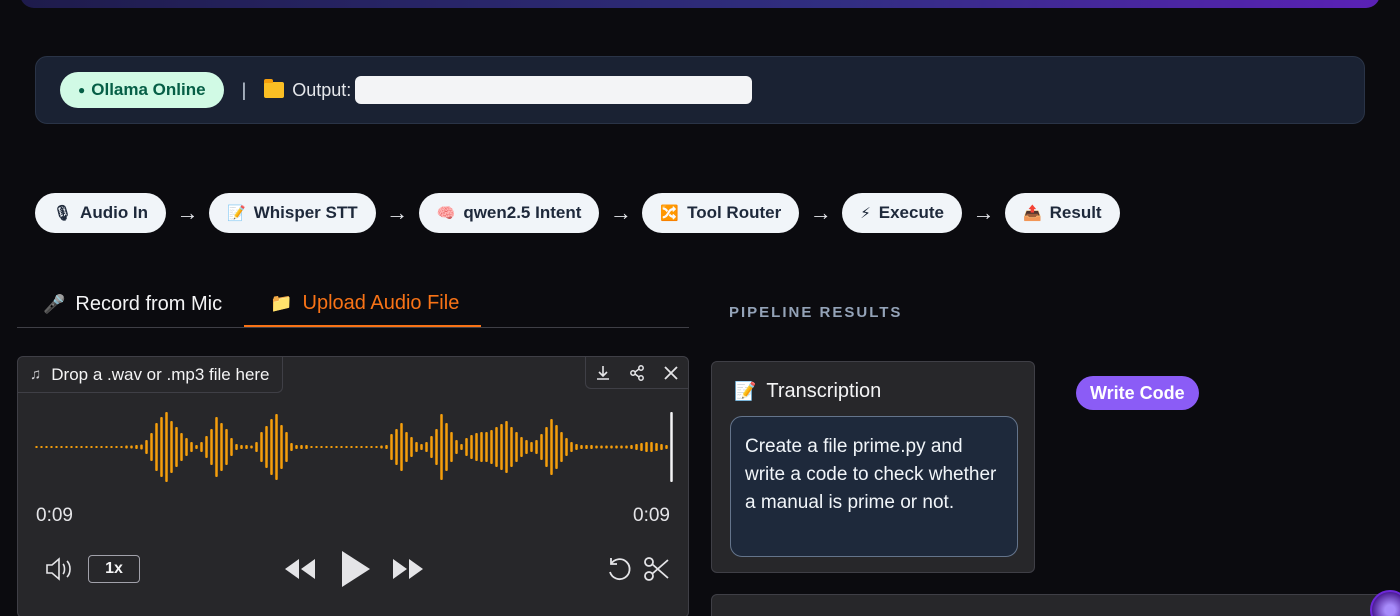  Describe the element at coordinates (816, 312) in the screenshot. I see `pipeline-results-heading: PIPELINE RESULTS` at that location.